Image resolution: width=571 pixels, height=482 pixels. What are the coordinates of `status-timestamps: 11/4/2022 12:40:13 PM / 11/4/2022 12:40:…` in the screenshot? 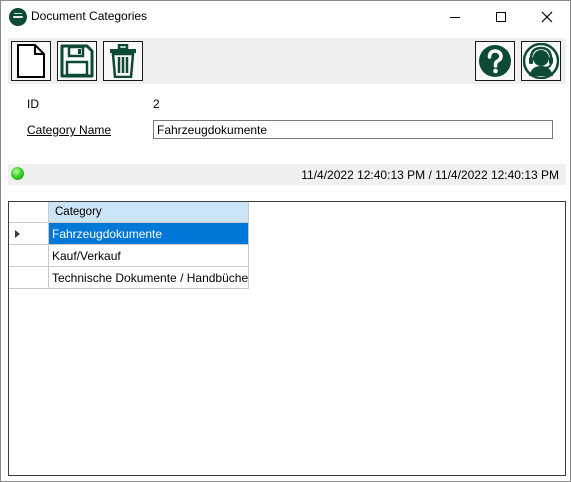 It's located at (430, 175).